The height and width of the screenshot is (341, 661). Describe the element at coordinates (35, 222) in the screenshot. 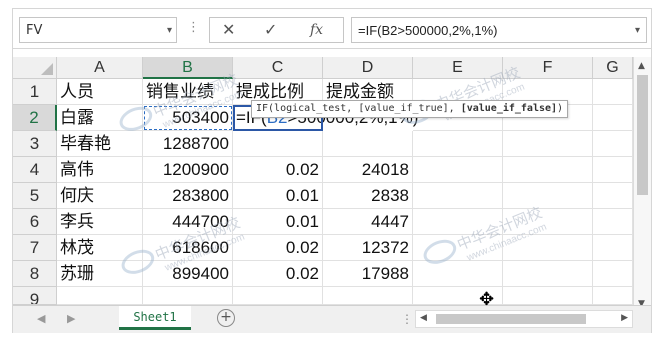

I see `row-header-6: 6` at that location.